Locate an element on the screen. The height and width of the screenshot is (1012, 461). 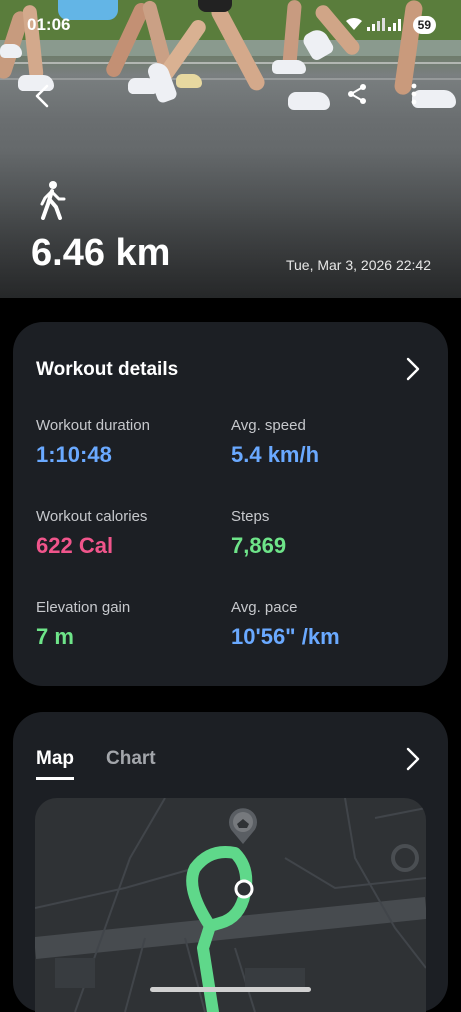
share-icon is located at coordinates (357, 96).